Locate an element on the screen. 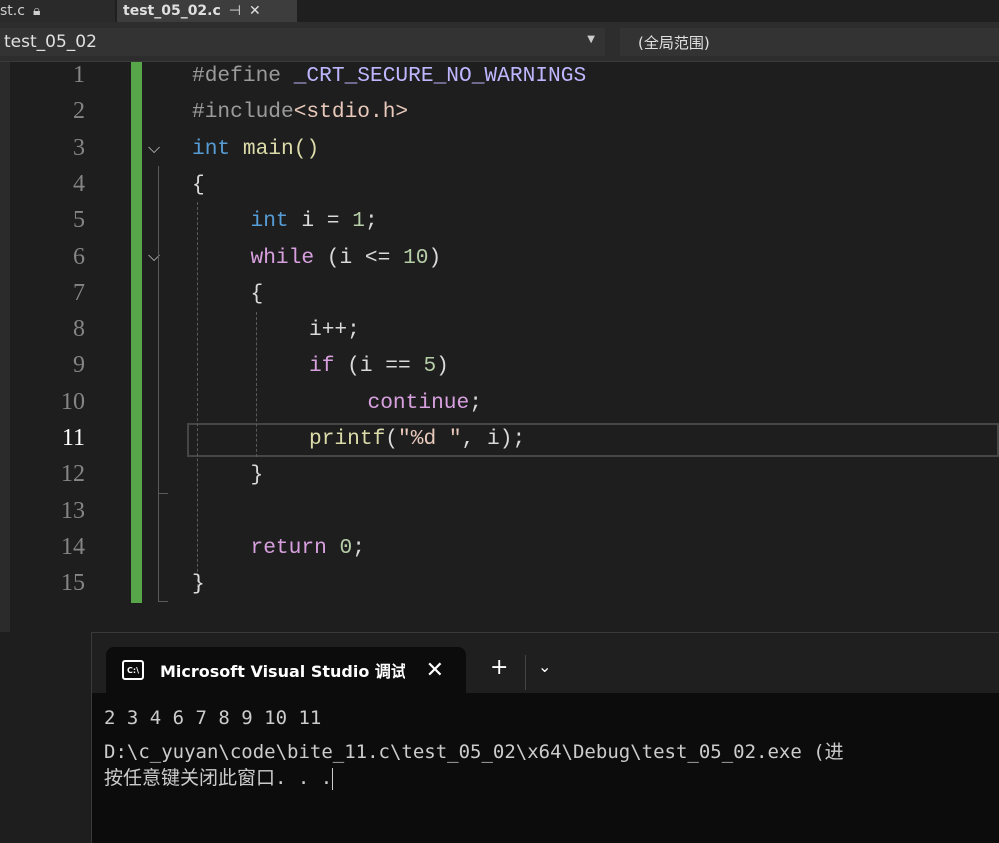 This screenshot has width=999, height=843. line-number: 4 is located at coordinates (79, 183).